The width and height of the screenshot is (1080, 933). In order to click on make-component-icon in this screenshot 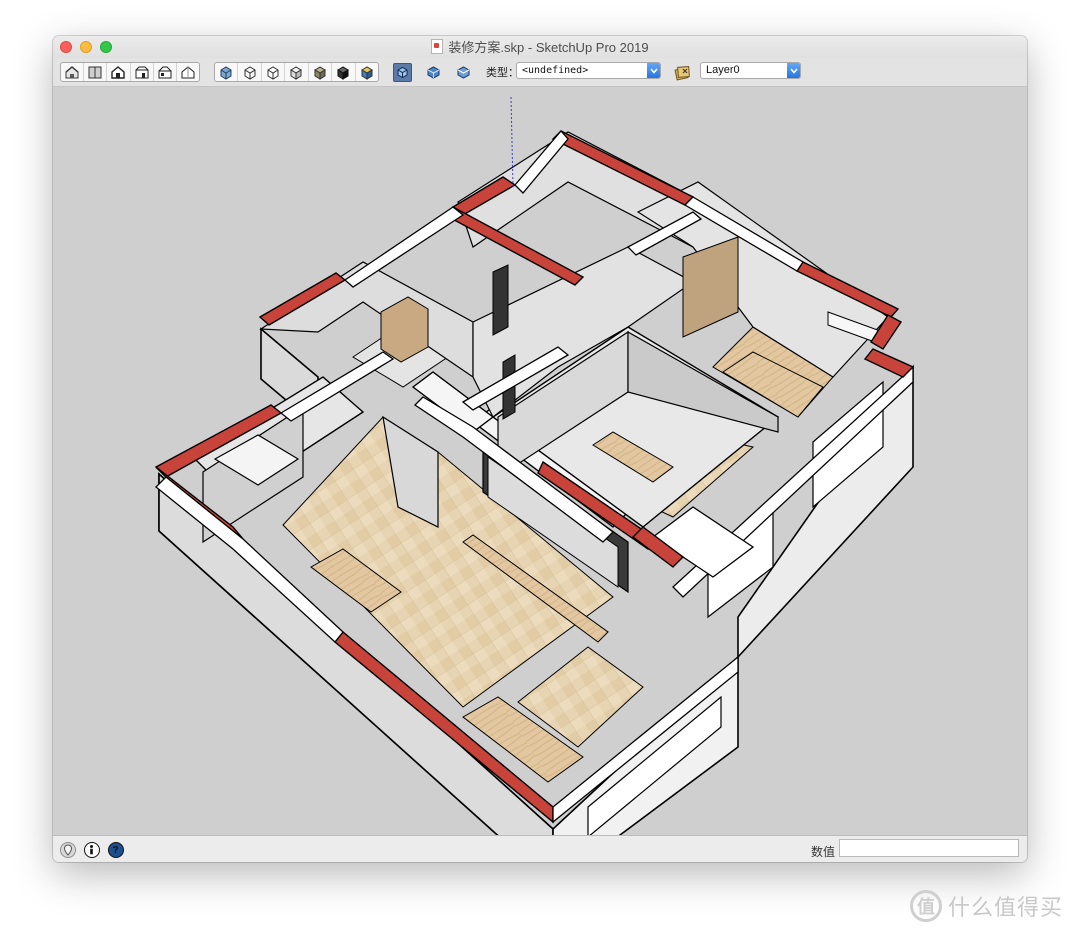, I will do `click(433, 72)`.